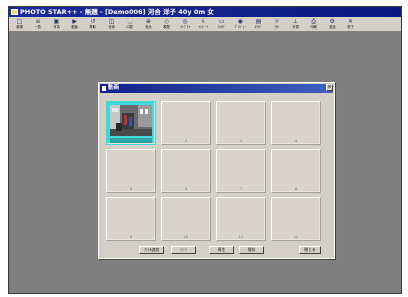 The height and width of the screenshot is (297, 408). Describe the element at coordinates (295, 27) in the screenshot. I see `toolbar-button-label: 計測` at that location.